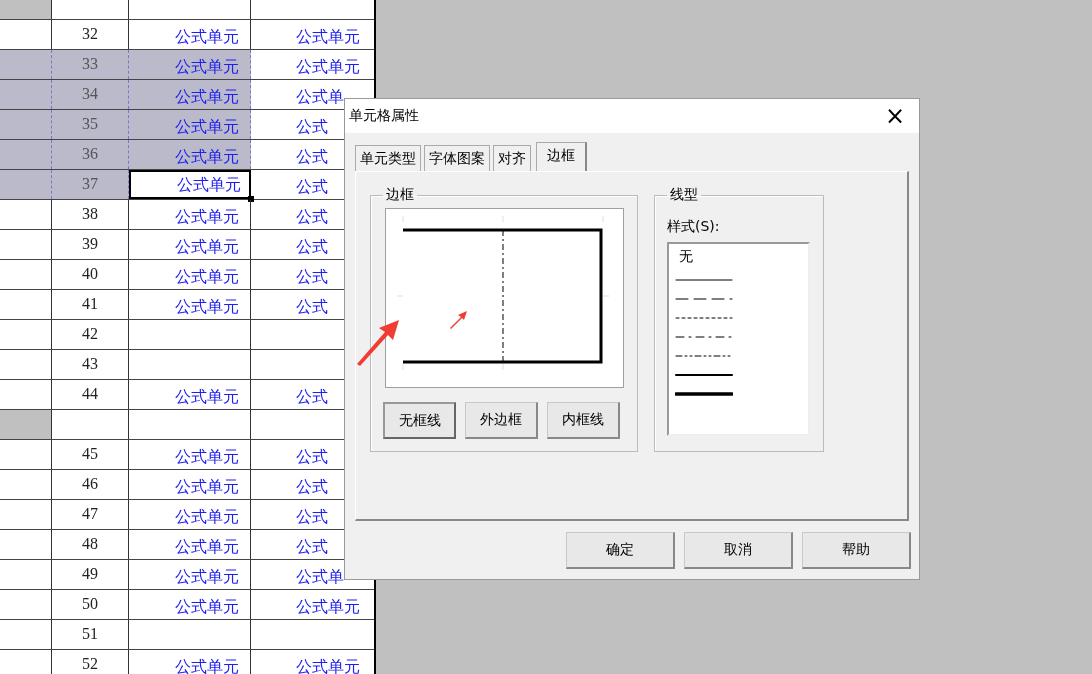 The image size is (1092, 674). What do you see at coordinates (90, 394) in the screenshot?
I see `row-number: 44` at bounding box center [90, 394].